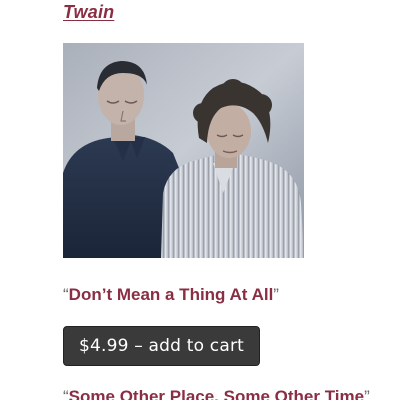  I want to click on add-to-cart-button: $4.99 – add to cart, so click(161, 346).